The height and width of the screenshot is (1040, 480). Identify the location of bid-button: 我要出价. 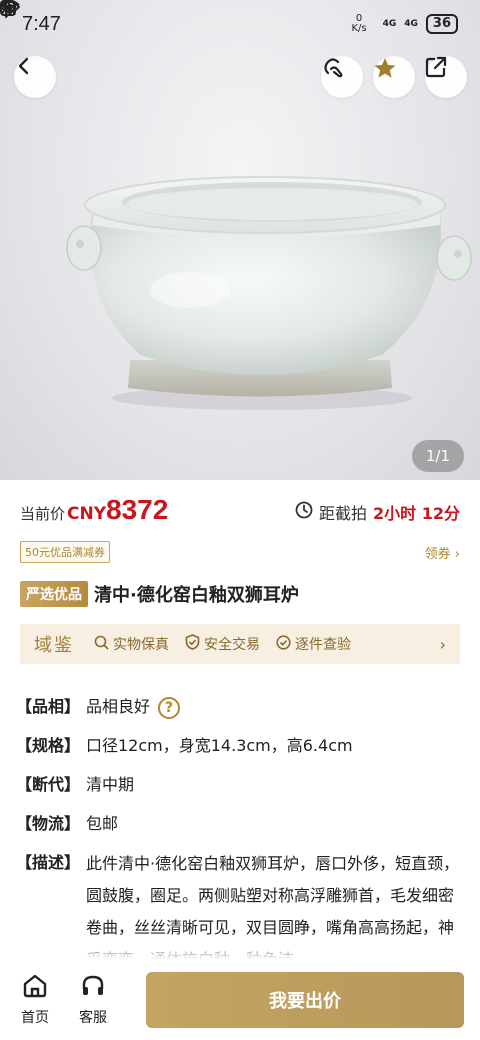
(305, 1000).